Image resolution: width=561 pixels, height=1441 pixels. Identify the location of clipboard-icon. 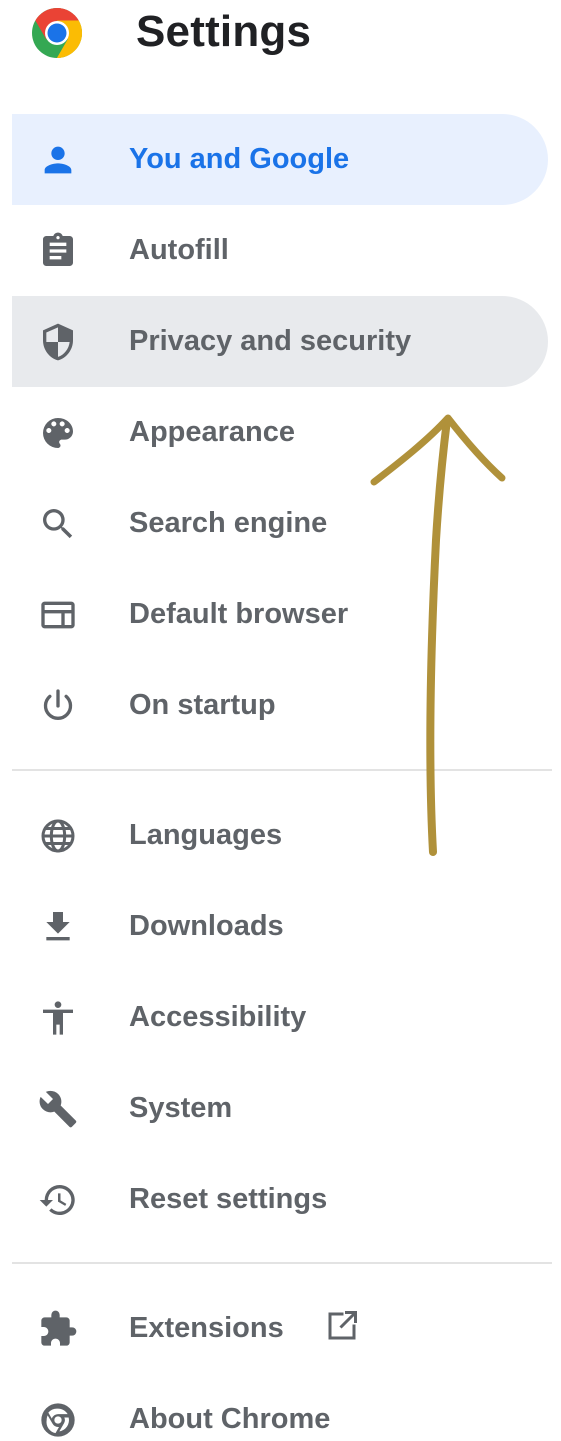
(58, 251).